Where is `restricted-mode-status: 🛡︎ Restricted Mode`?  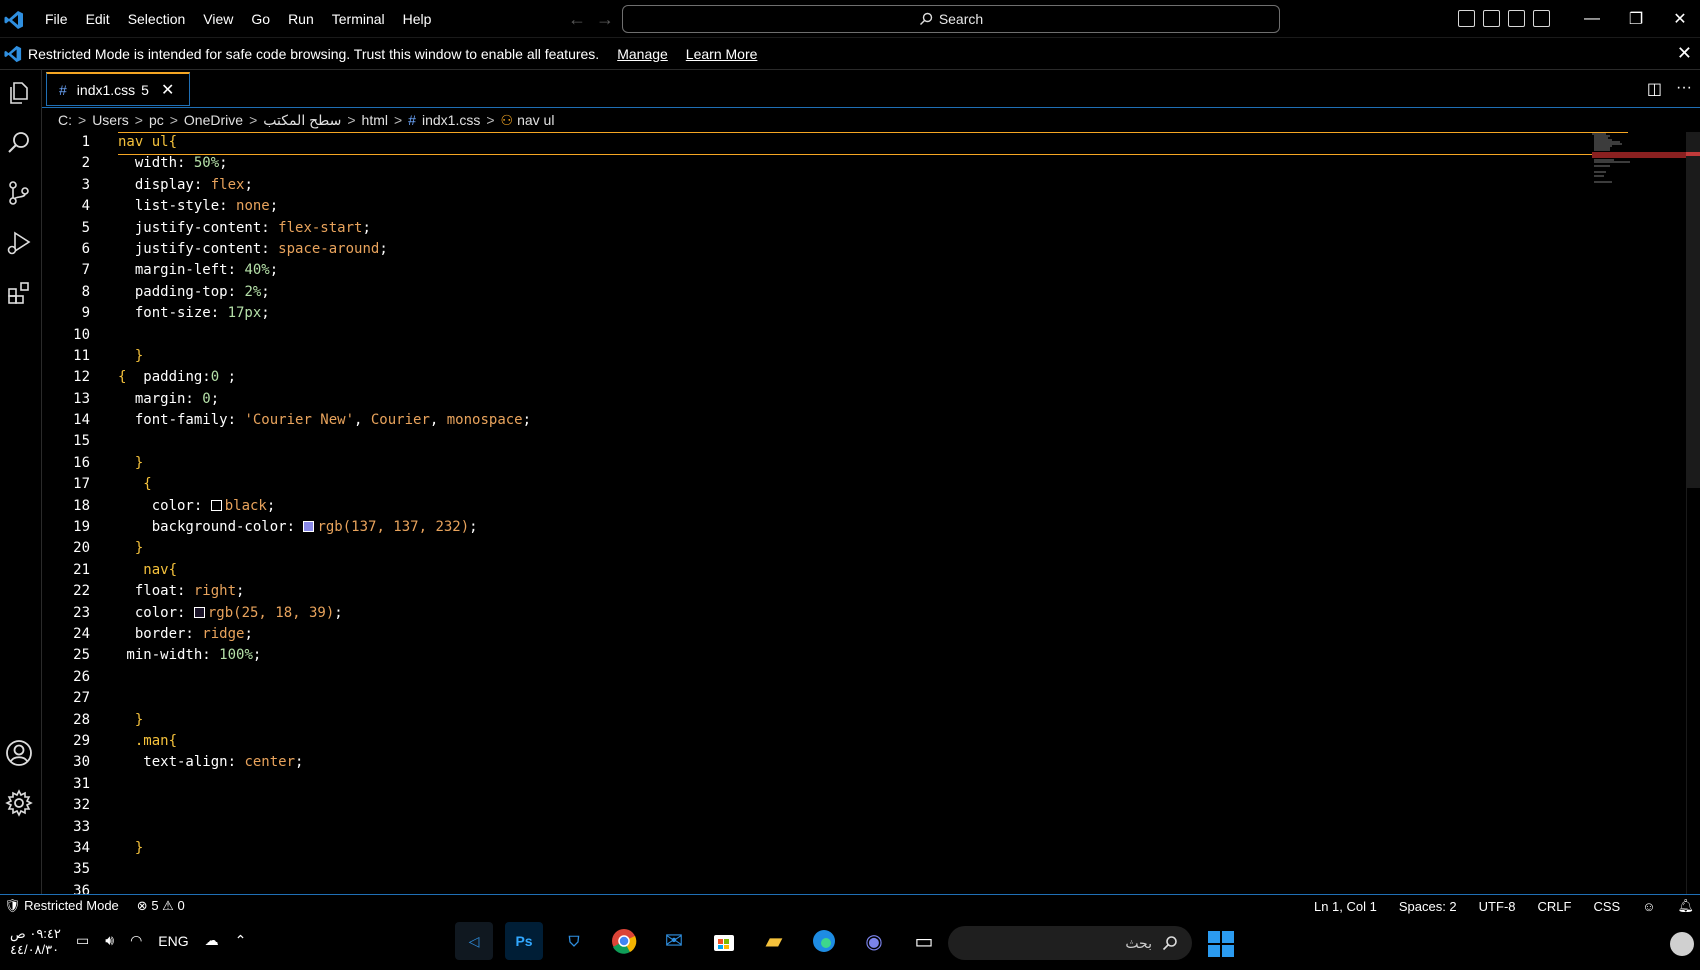
restricted-mode-status: 🛡︎ Restricted Mode is located at coordinates (61, 906).